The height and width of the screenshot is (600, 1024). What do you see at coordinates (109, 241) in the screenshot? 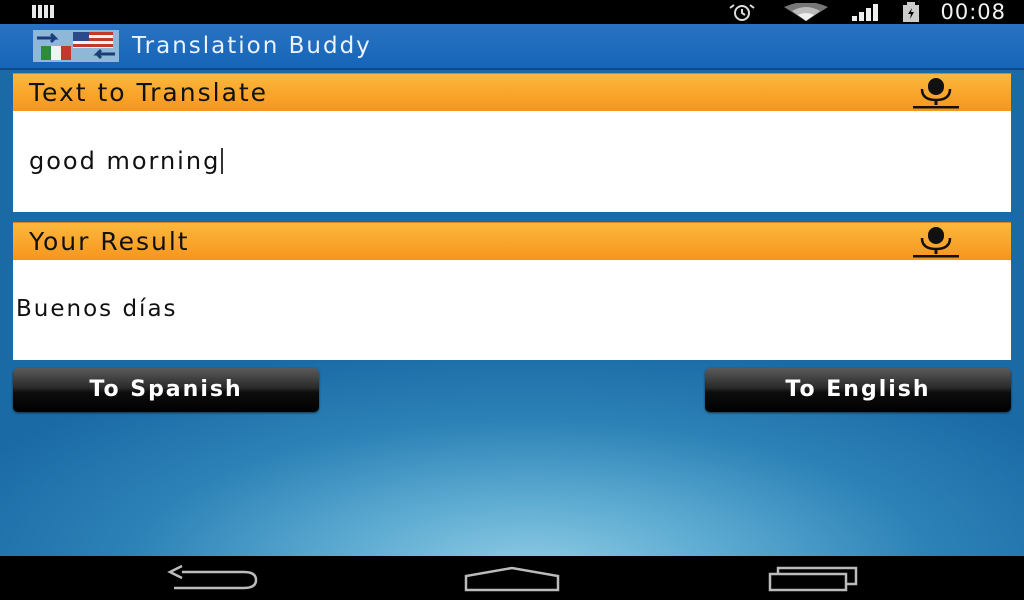
I see `result-panel-label: Your Result` at bounding box center [109, 241].